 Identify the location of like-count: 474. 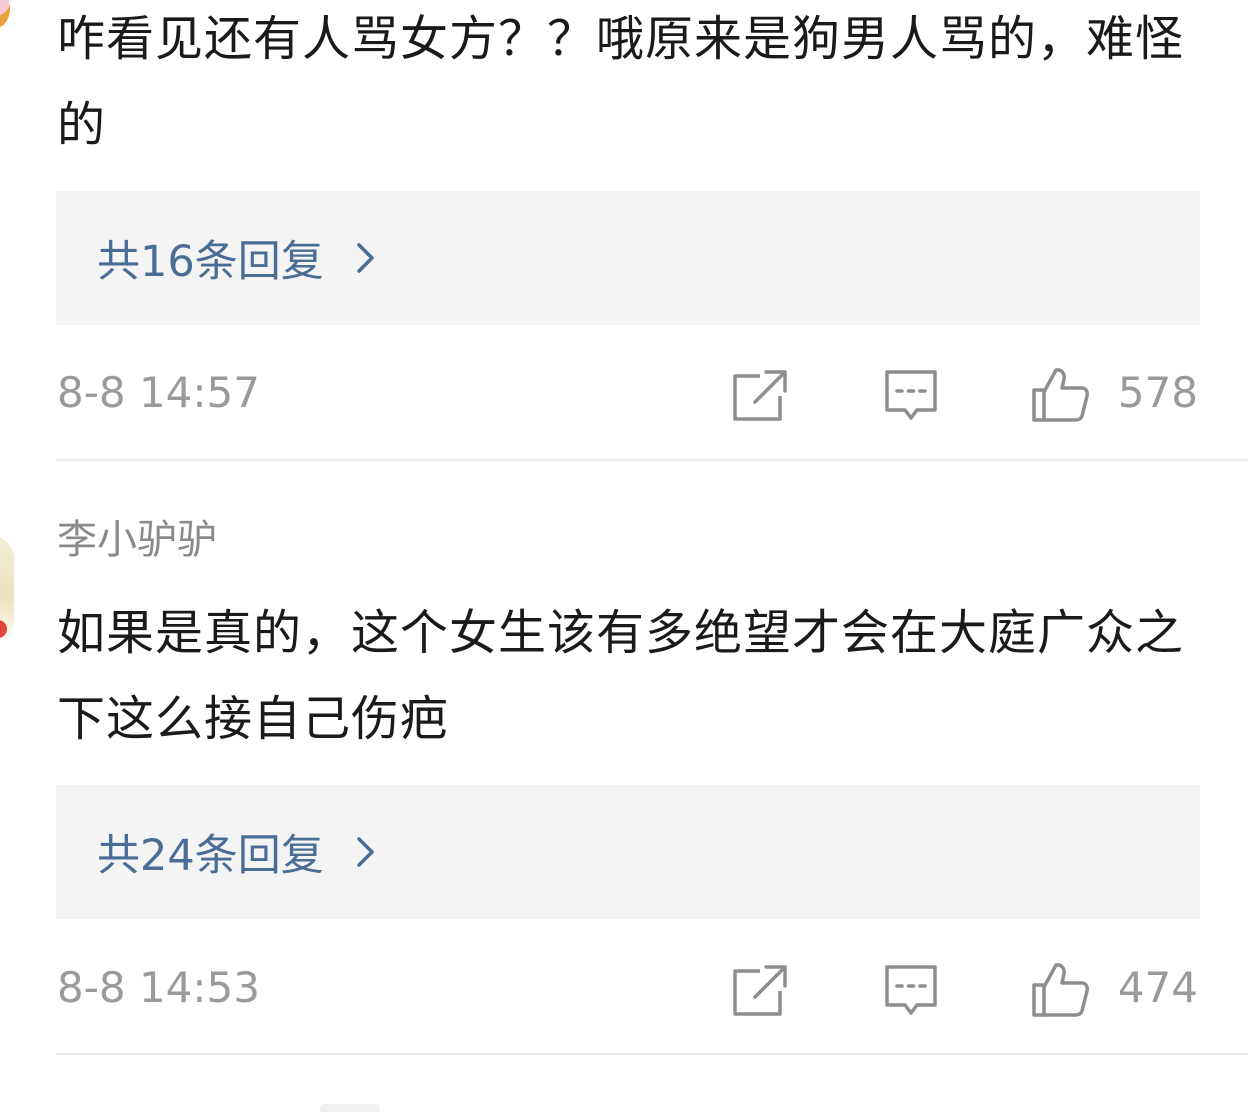
(1157, 987).